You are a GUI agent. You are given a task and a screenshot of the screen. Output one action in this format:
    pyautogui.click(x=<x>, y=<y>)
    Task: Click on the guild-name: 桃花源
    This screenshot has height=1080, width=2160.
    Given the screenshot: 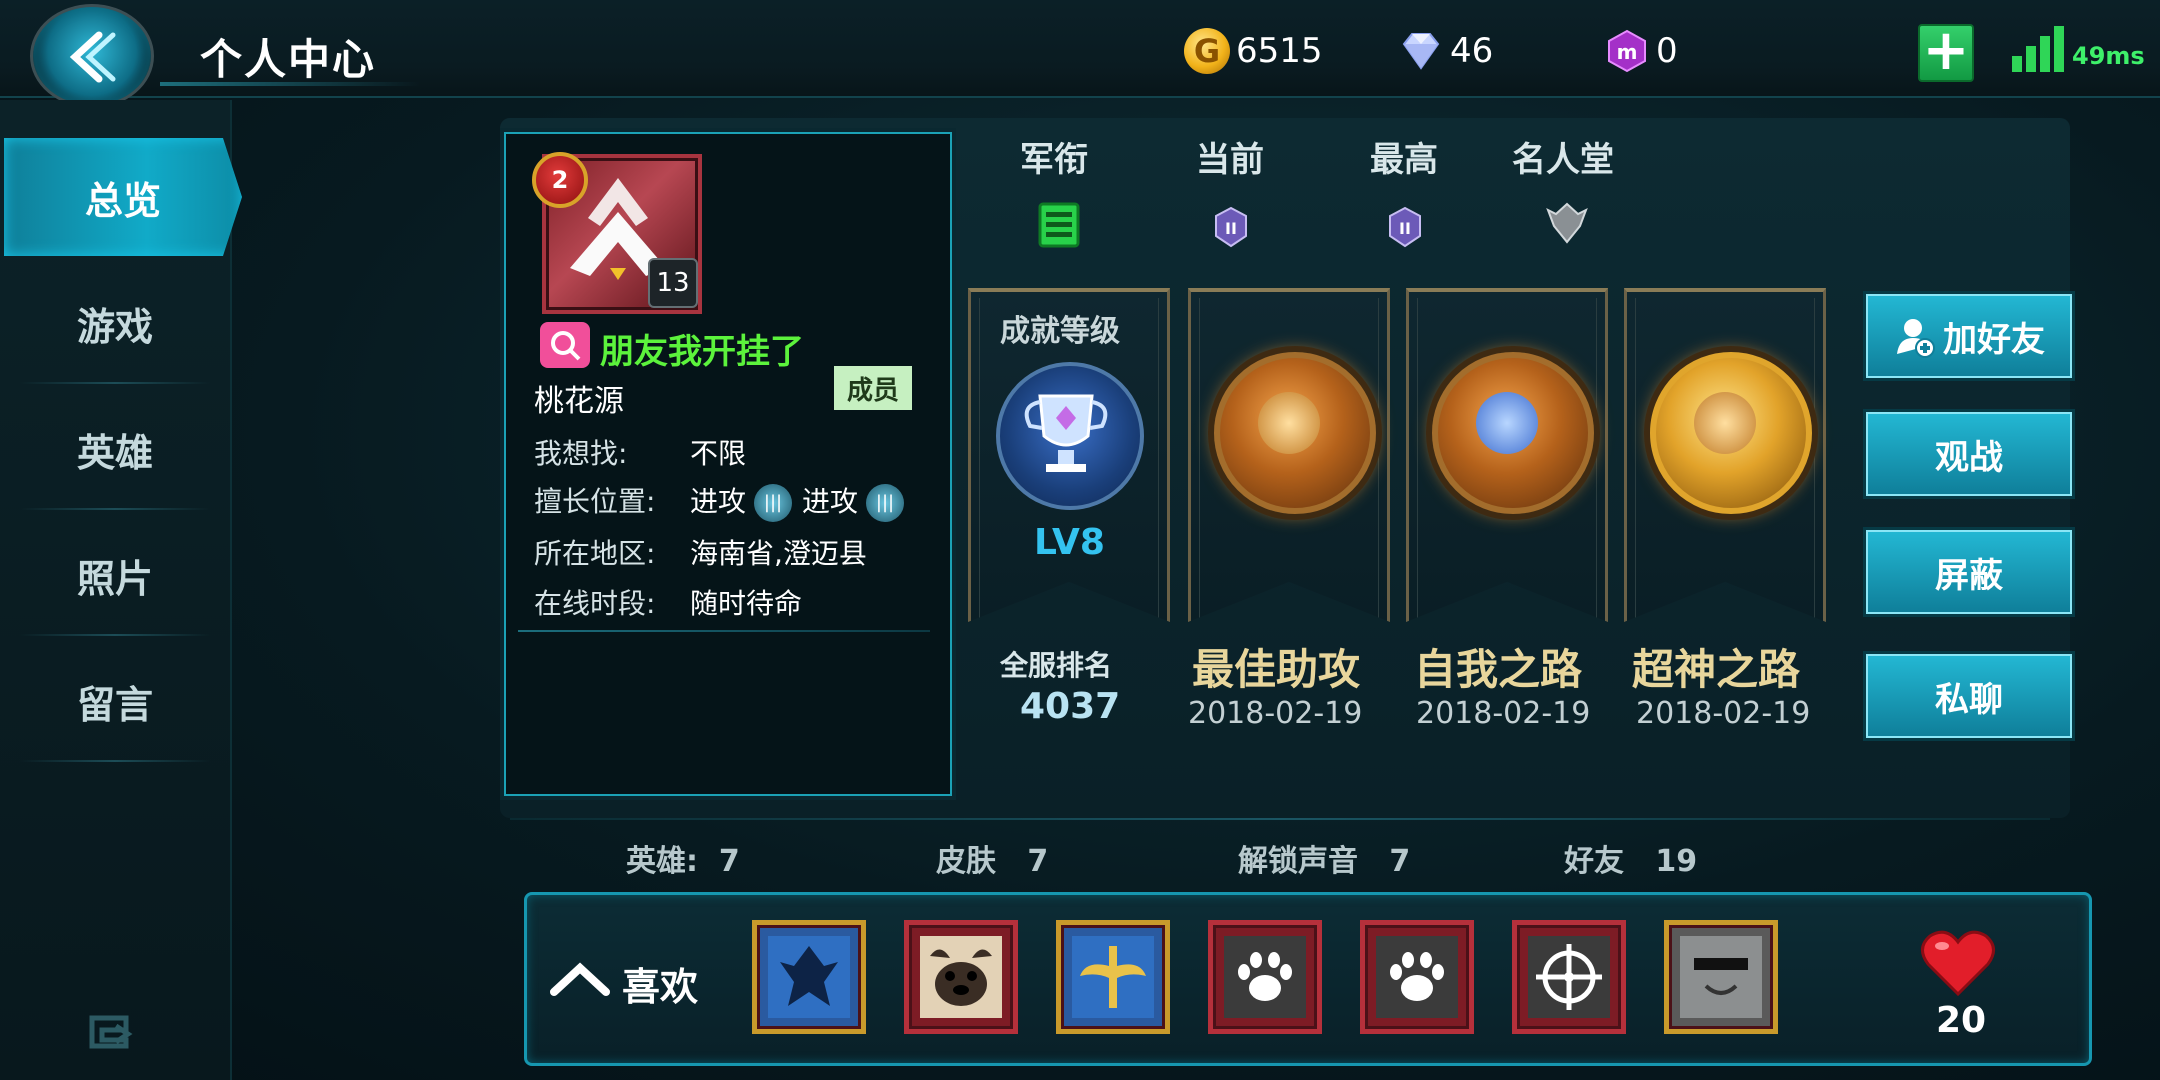 What is the action you would take?
    pyautogui.click(x=579, y=398)
    